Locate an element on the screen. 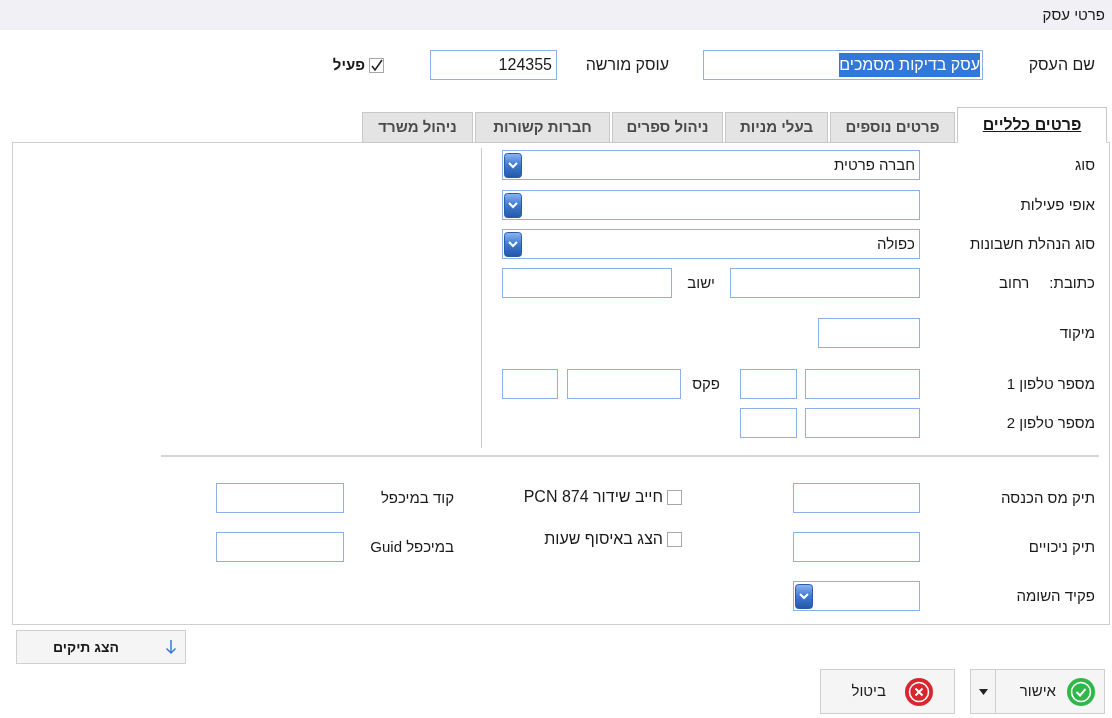 Image resolution: width=1112 pixels, height=718 pixels. field-label: תיק ניכויים is located at coordinates (1061, 546).